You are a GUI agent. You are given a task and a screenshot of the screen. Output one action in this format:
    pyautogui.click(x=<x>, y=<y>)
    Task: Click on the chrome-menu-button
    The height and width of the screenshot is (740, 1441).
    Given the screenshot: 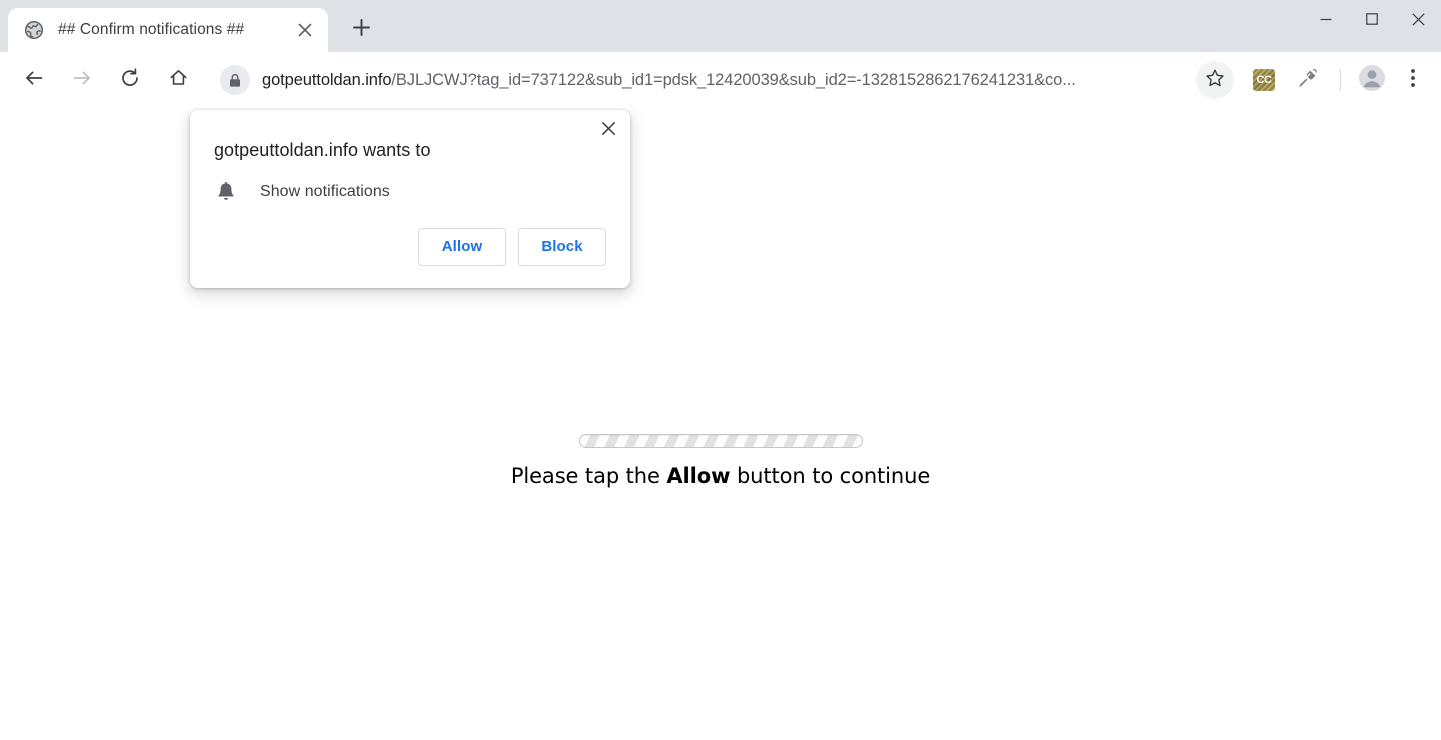 What is the action you would take?
    pyautogui.click(x=1413, y=80)
    